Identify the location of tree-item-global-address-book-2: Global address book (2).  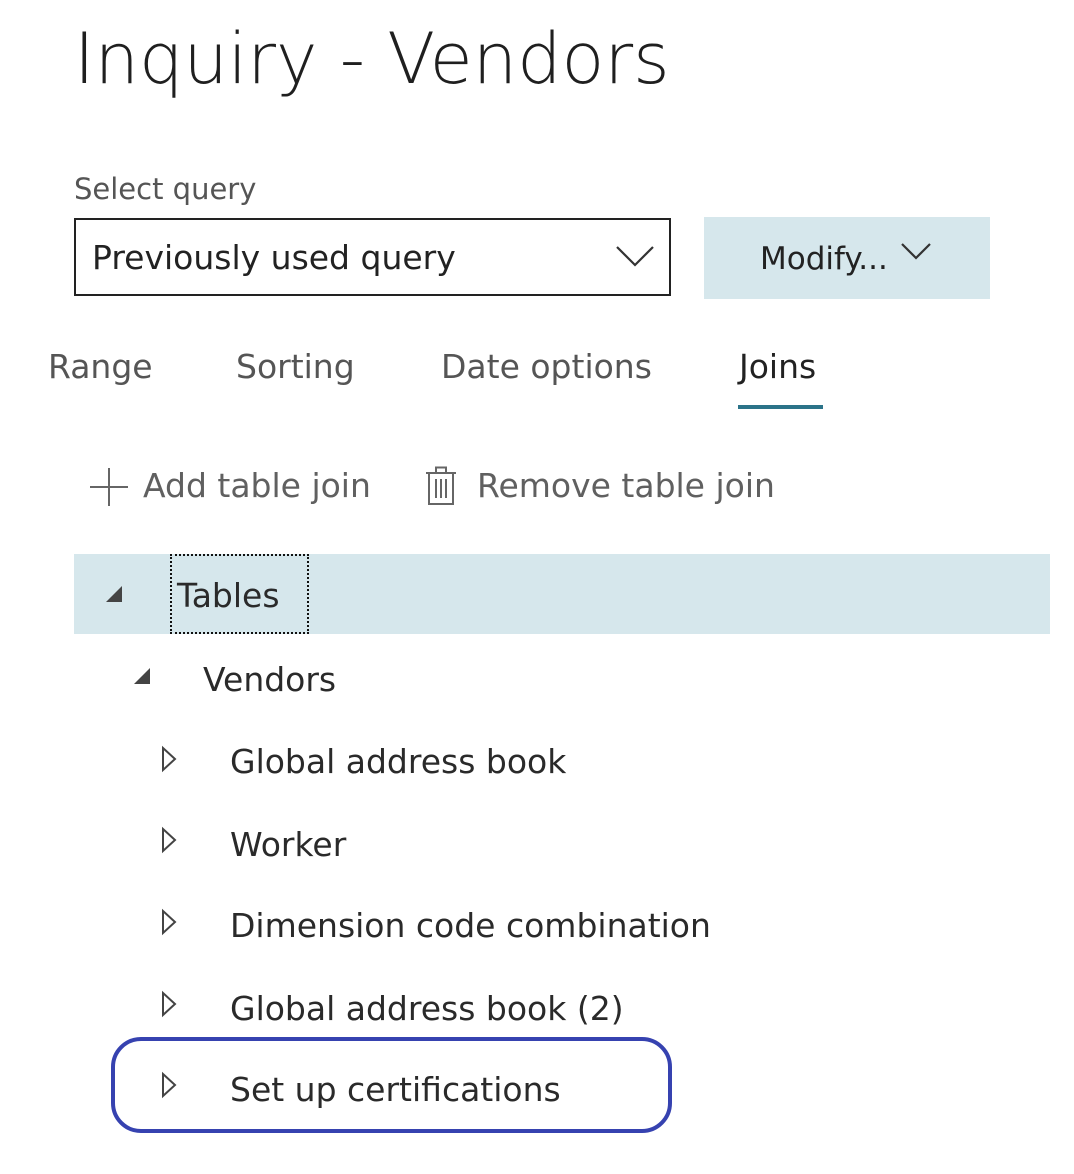
(562, 1008).